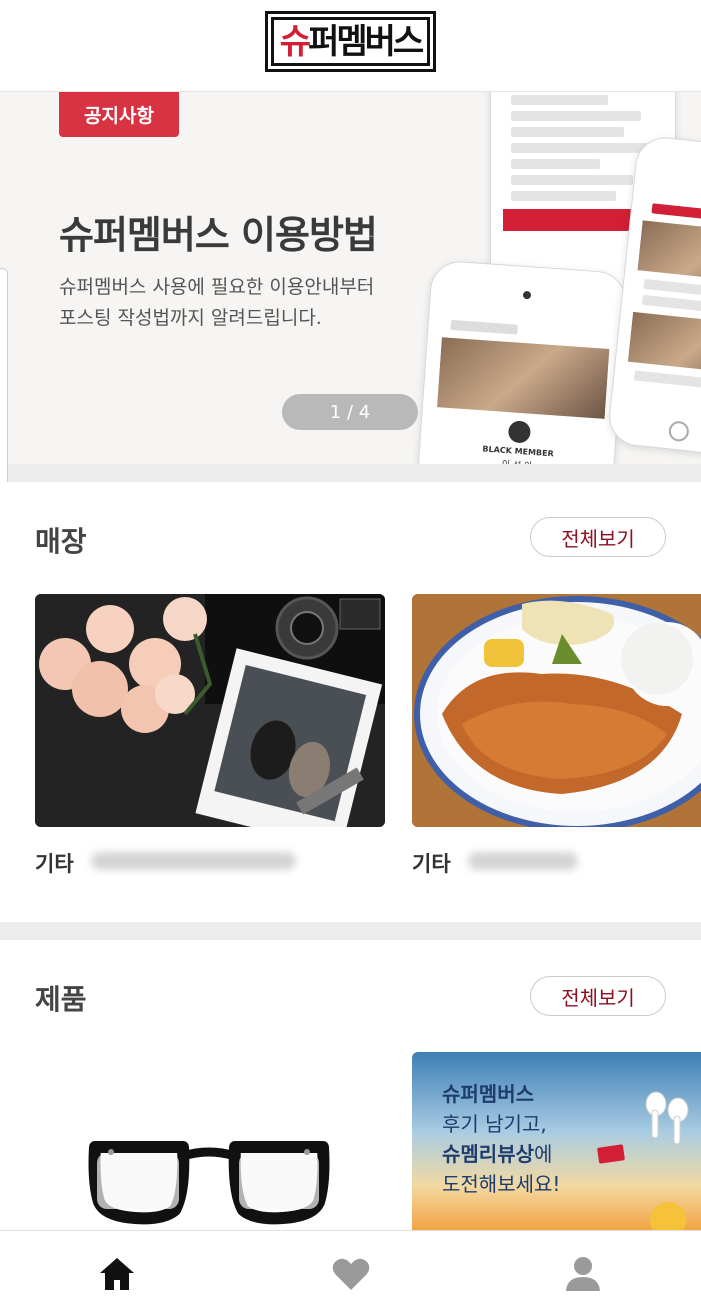 Image resolution: width=701 pixels, height=1312 pixels. I want to click on stores-view-all-button: 전체보기, so click(598, 537).